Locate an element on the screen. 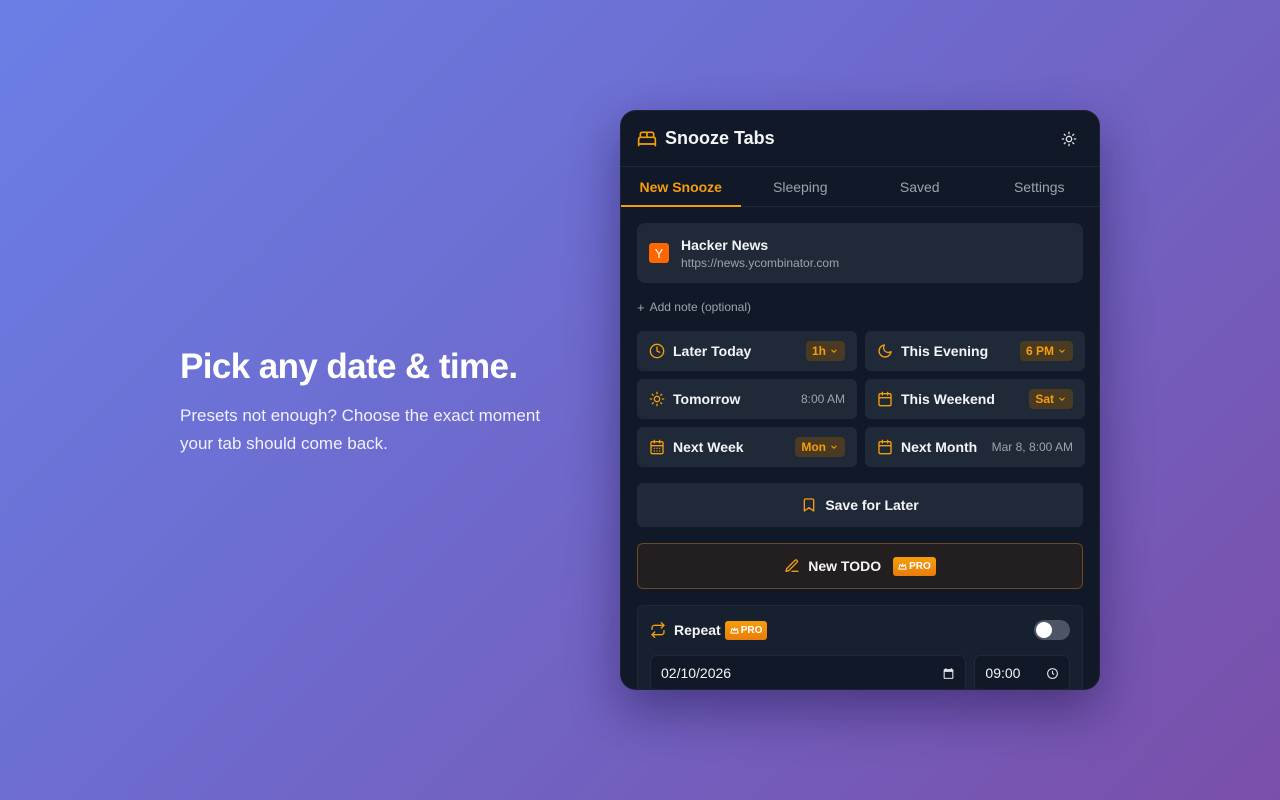 This screenshot has height=800, width=1280. new-todo-button: New TODO PRO is located at coordinates (860, 566).